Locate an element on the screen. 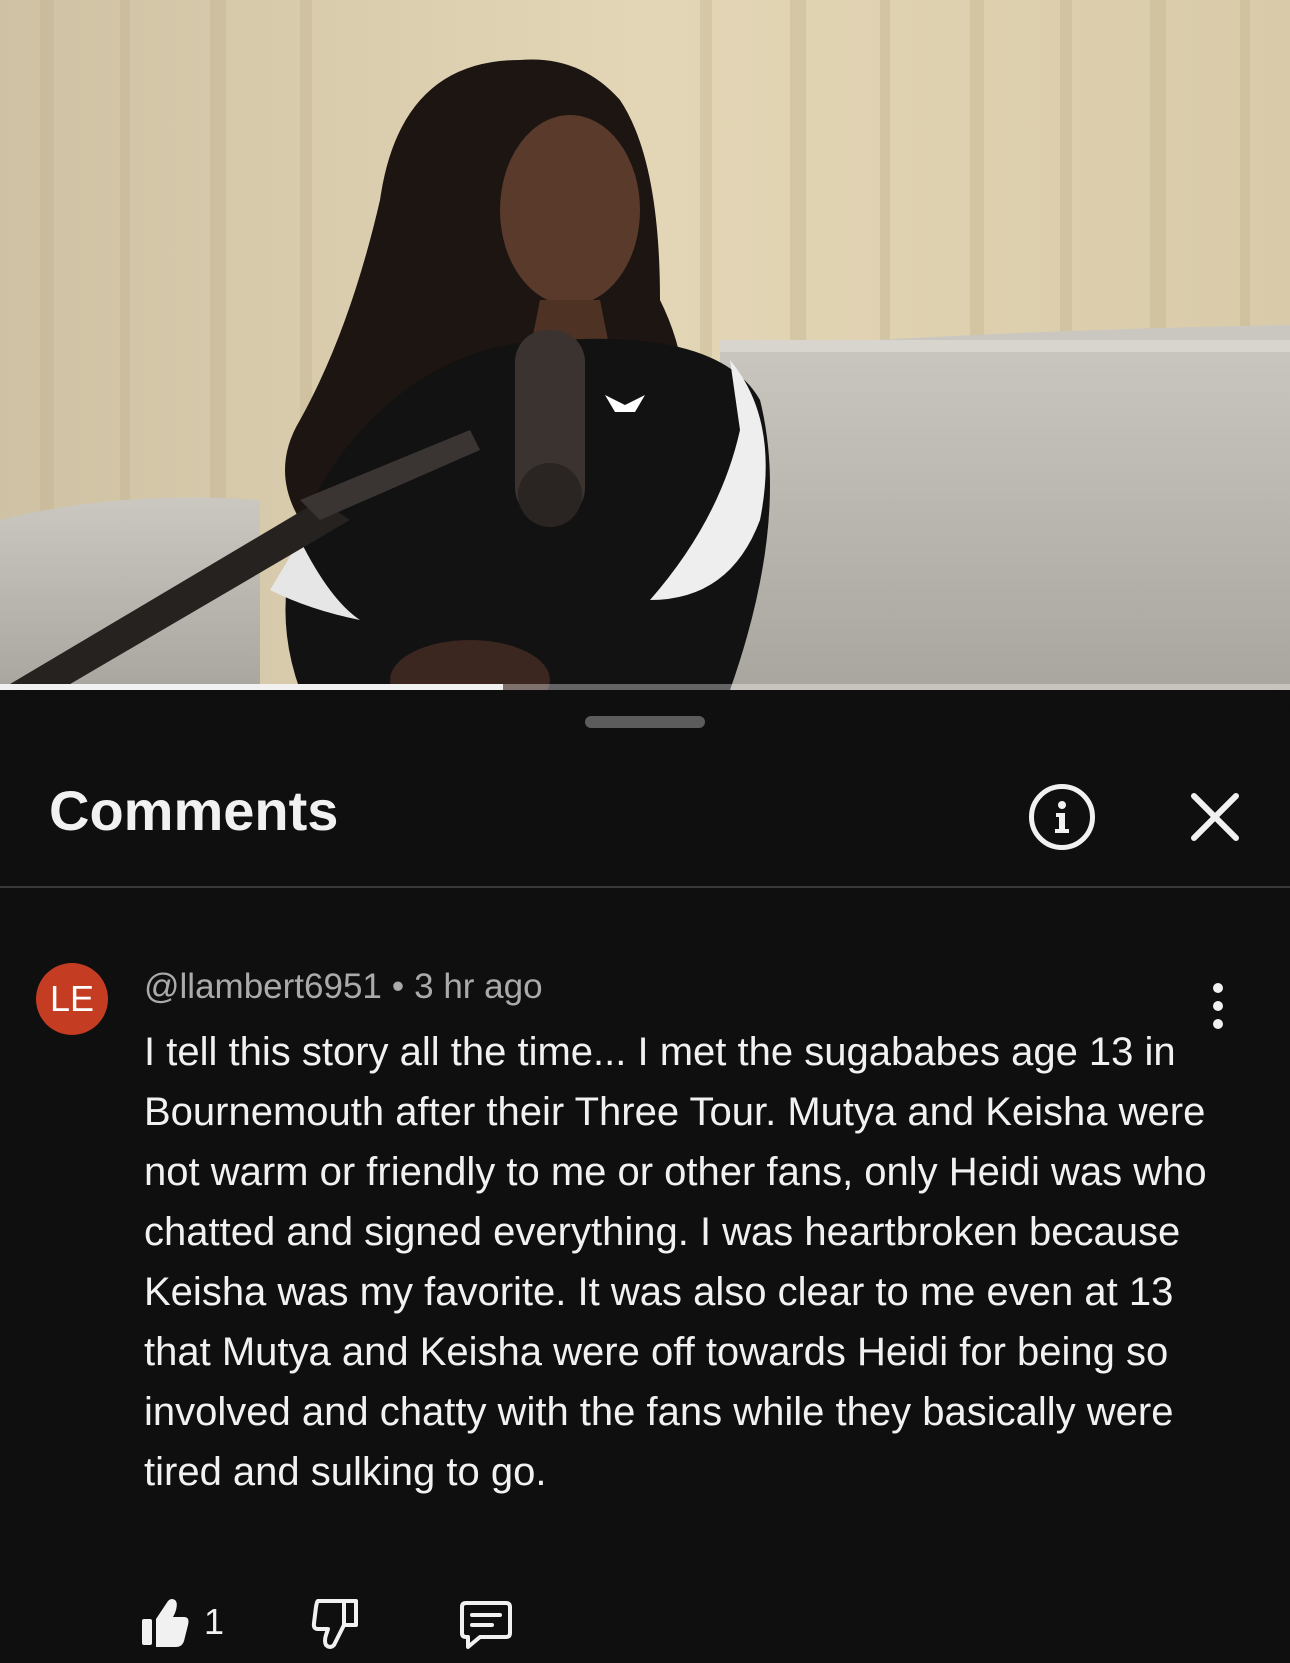 Image resolution: width=1290 pixels, height=1663 pixels. comments-title: Comments is located at coordinates (194, 810).